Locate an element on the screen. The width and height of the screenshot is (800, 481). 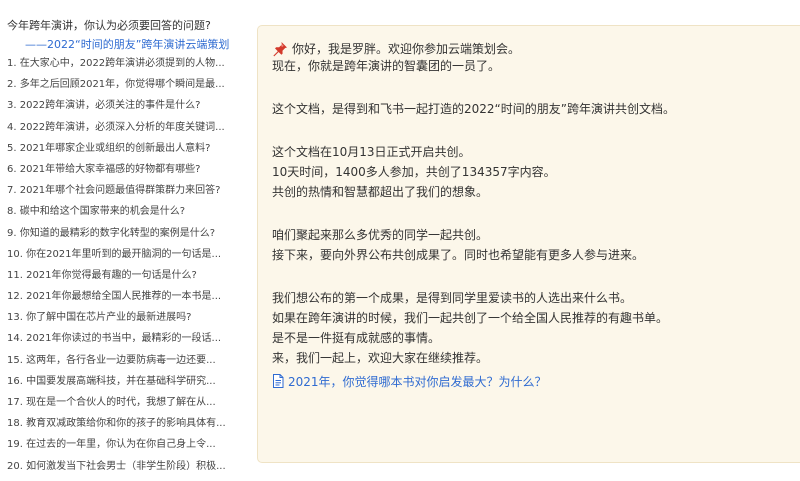
callout-line: 我们想公布的第一个成果，是得到同学里爱读书的人选出来什么书。 is located at coordinates (452, 298).